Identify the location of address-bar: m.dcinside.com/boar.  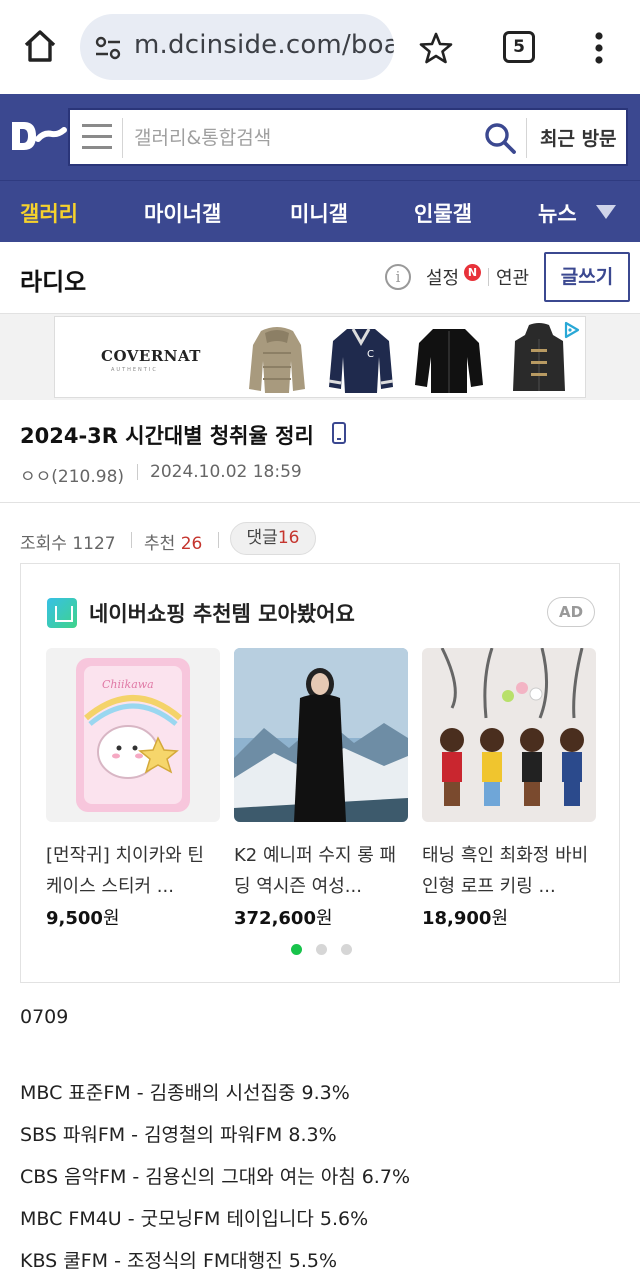
(237, 47).